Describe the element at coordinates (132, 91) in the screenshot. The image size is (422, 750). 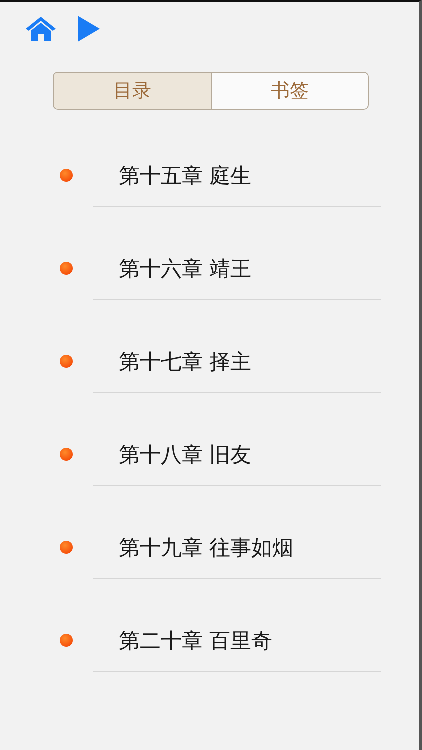
I see `tab: 目录` at that location.